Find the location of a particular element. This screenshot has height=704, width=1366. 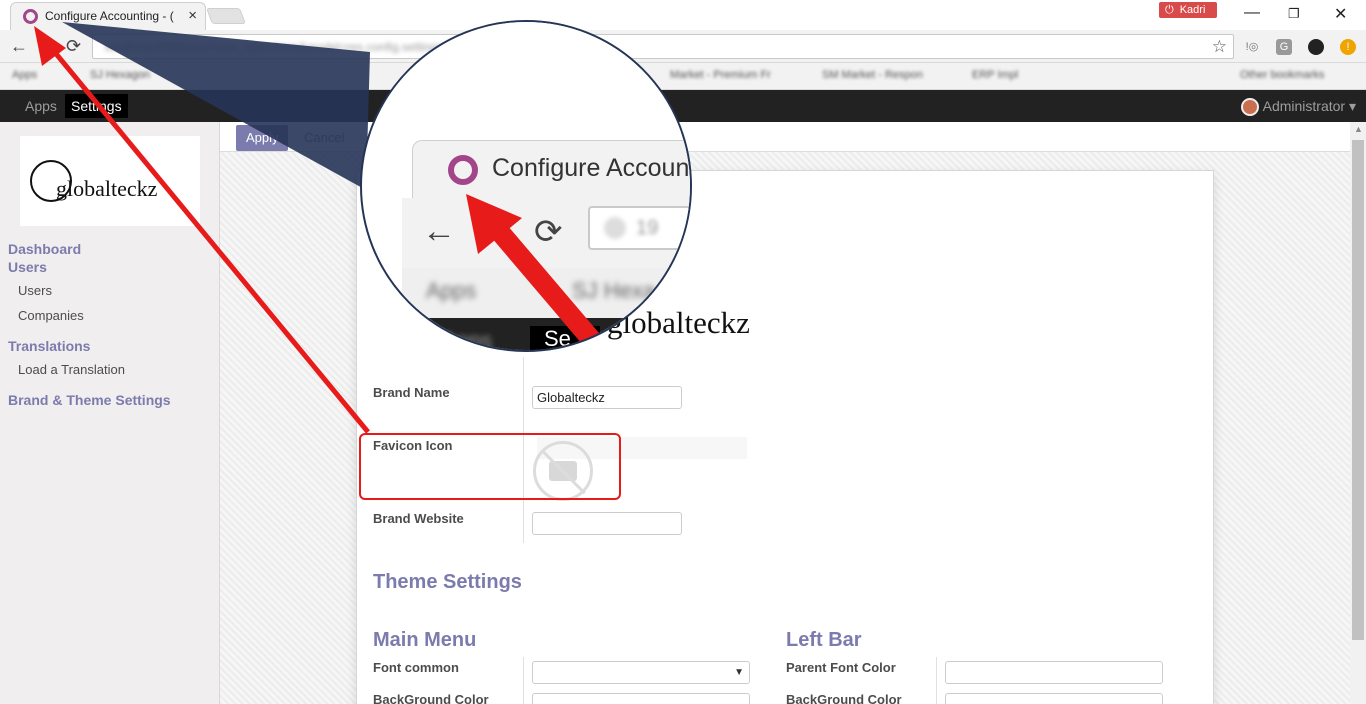

chevron-down-icon: ▼ is located at coordinates (739, 672).